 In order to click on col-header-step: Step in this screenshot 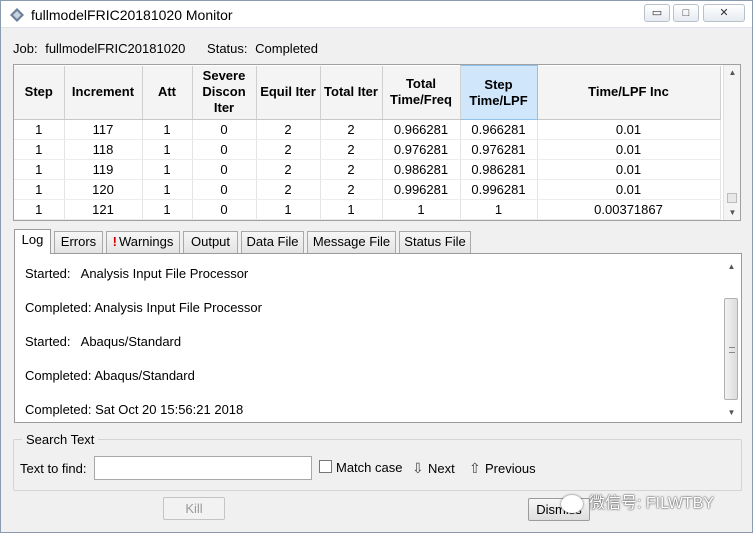, I will do `click(39, 92)`.